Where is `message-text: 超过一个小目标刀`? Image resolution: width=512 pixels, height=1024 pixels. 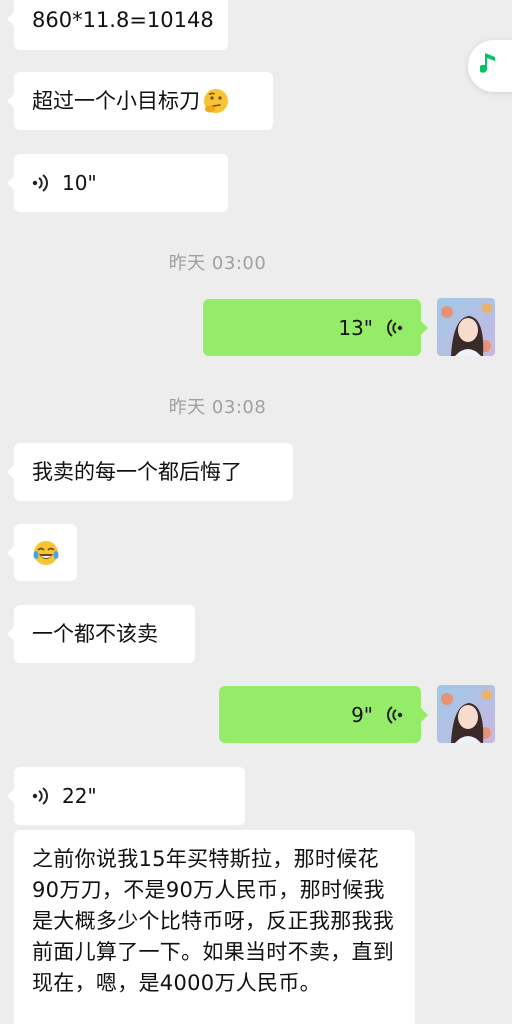 message-text: 超过一个小目标刀 is located at coordinates (116, 101).